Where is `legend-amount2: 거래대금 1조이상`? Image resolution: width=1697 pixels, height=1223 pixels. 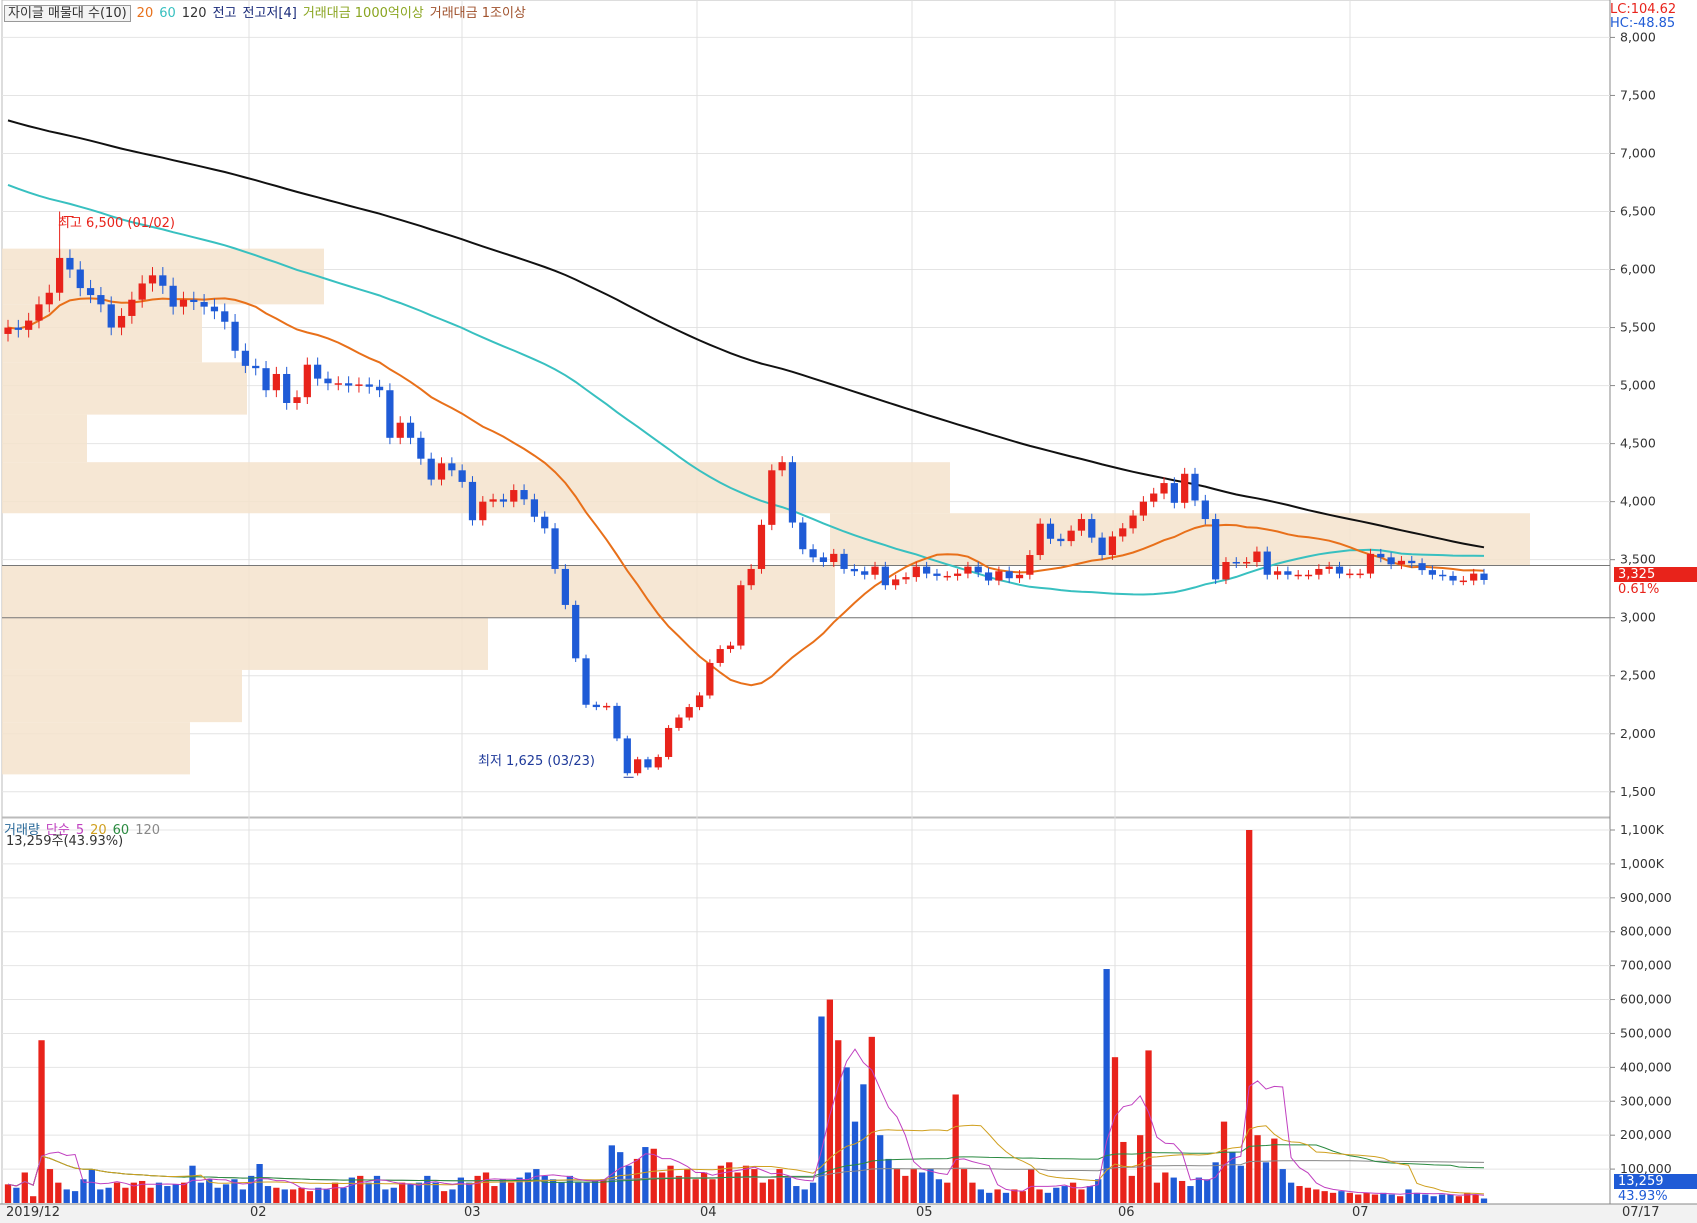 legend-amount2: 거래대금 1조이상 is located at coordinates (478, 13).